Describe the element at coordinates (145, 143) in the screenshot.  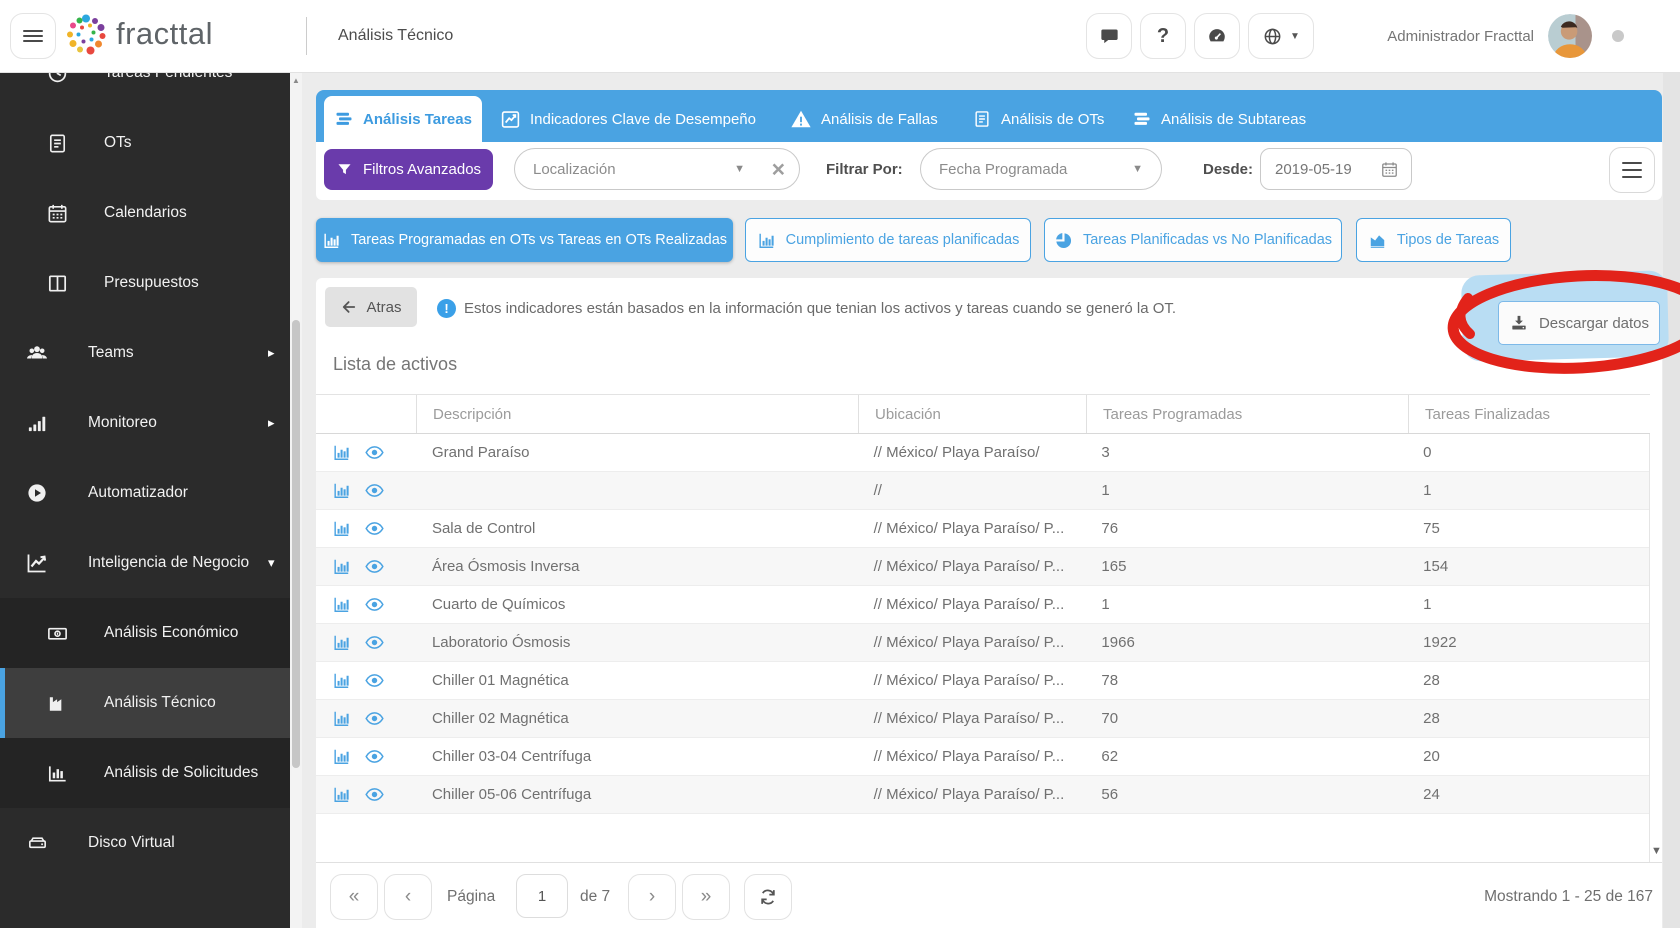
I see `sidebar-item-ots: OTs` at that location.